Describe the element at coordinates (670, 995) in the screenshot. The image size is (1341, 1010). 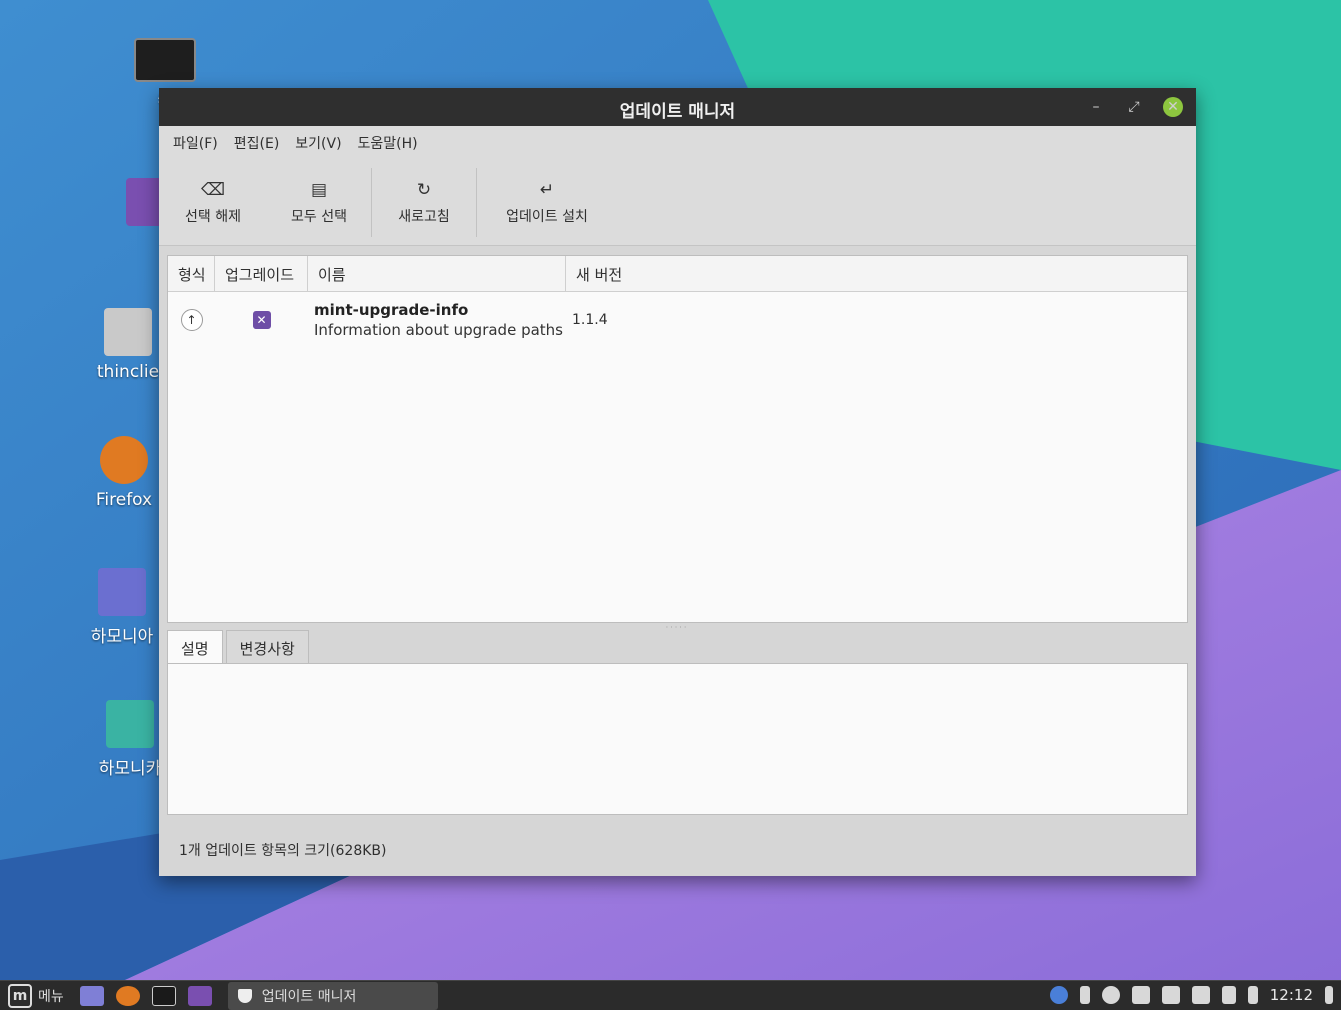
I see `taskbar: m 메뉴 업데이트 매니저 12:12` at that location.